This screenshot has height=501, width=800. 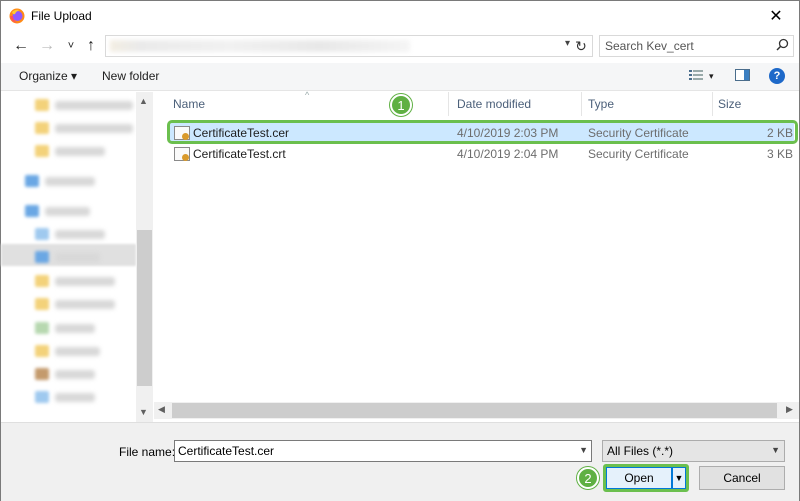 I want to click on file-name-input, so click(x=373, y=451).